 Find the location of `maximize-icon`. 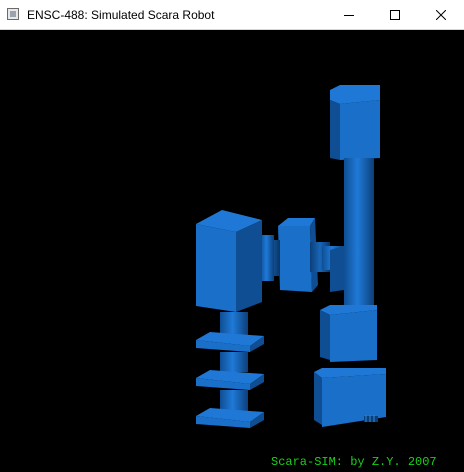

maximize-icon is located at coordinates (395, 15).